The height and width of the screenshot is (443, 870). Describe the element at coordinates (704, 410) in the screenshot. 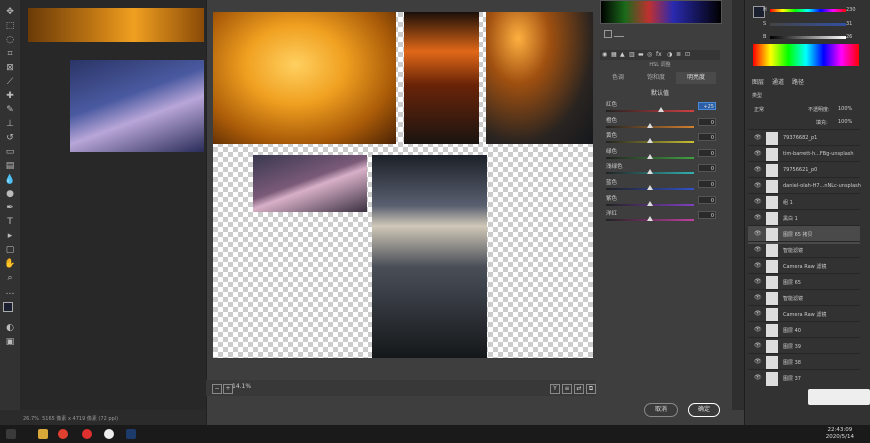

I see `ok-button: 确定` at that location.